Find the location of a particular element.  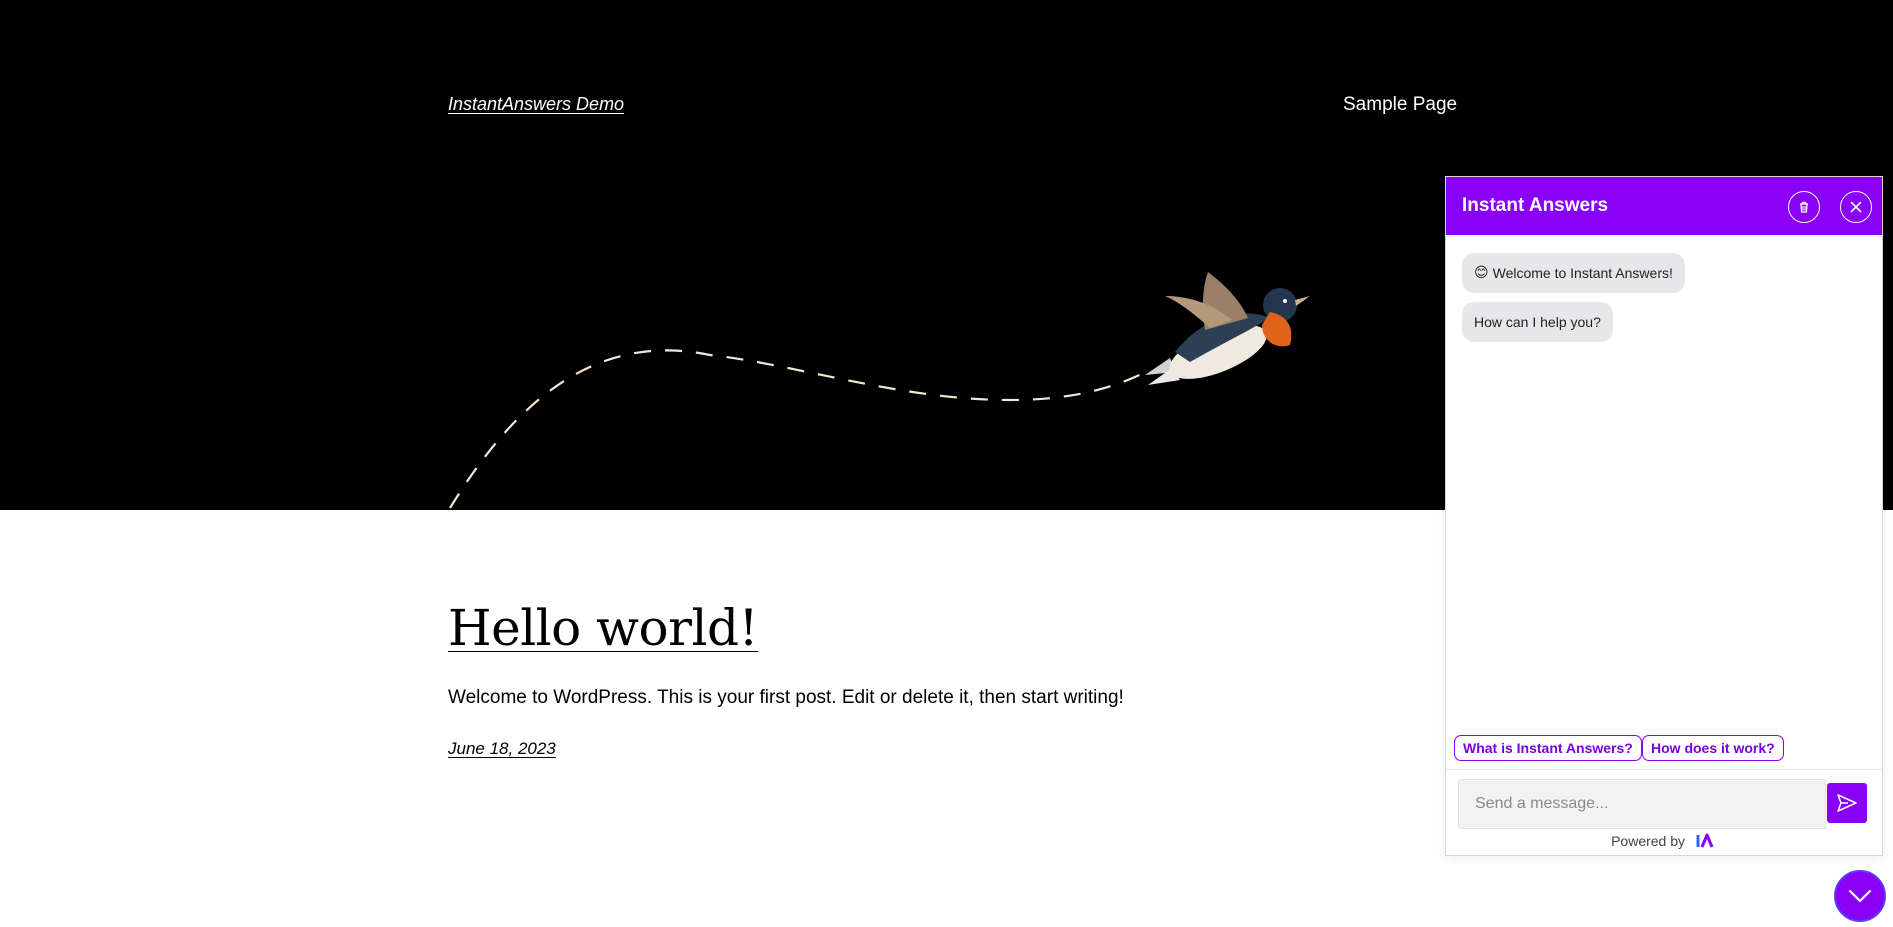

close-chat-button is located at coordinates (1856, 207).